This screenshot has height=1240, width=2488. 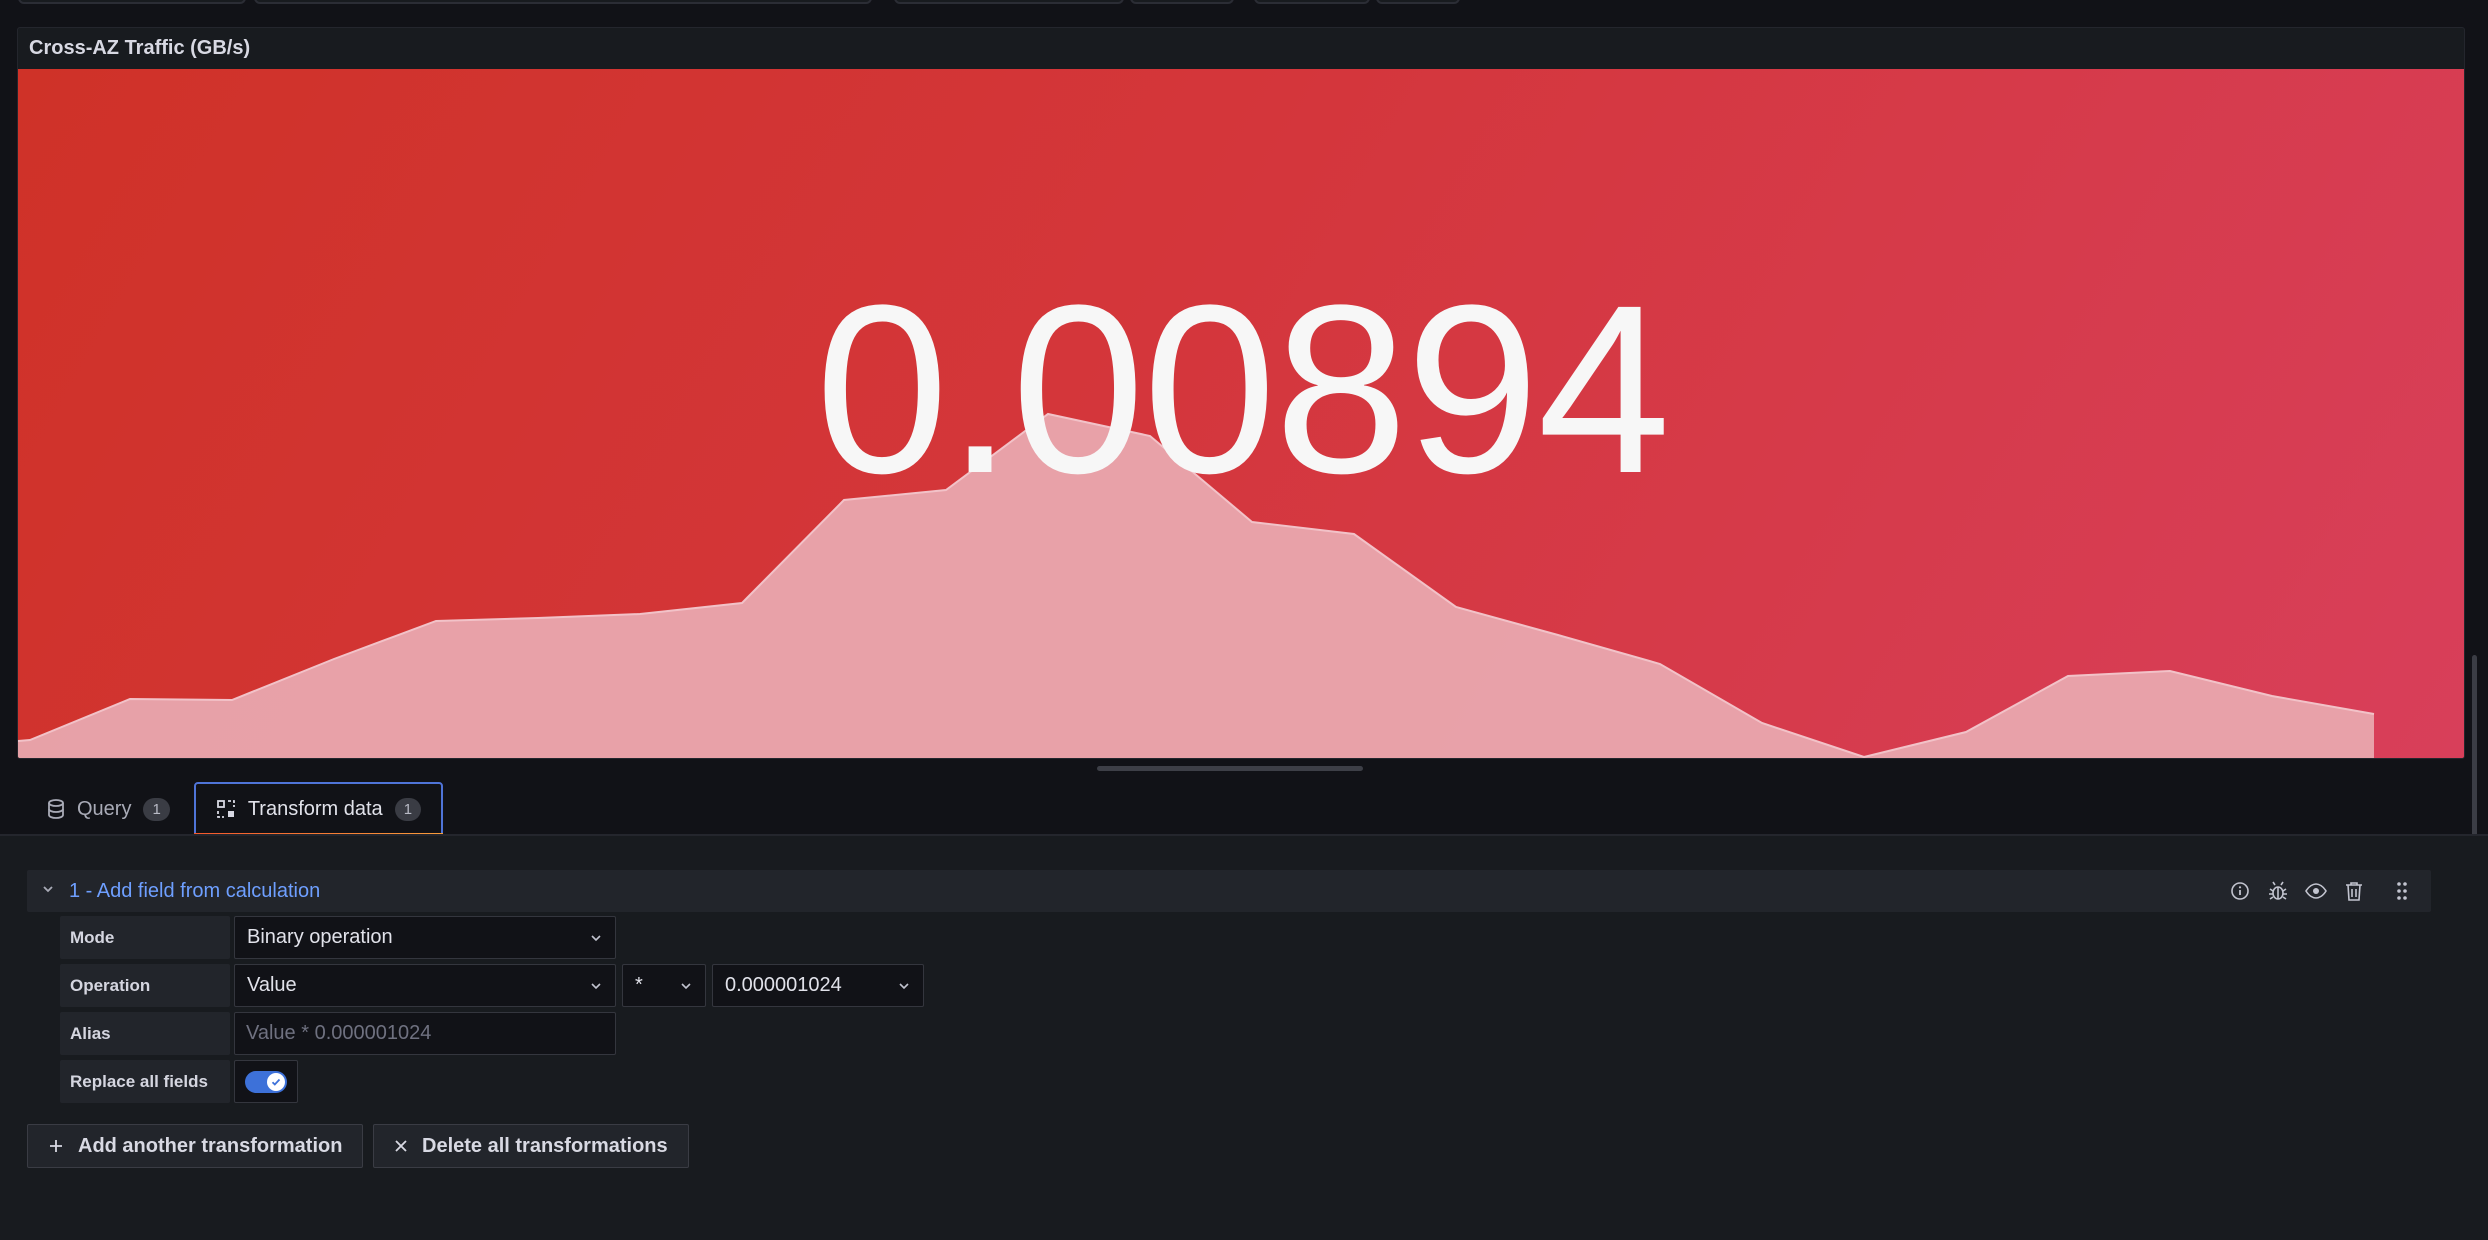 What do you see at coordinates (194, 891) in the screenshot?
I see `transformation-title: 1 - Add field from calculation` at bounding box center [194, 891].